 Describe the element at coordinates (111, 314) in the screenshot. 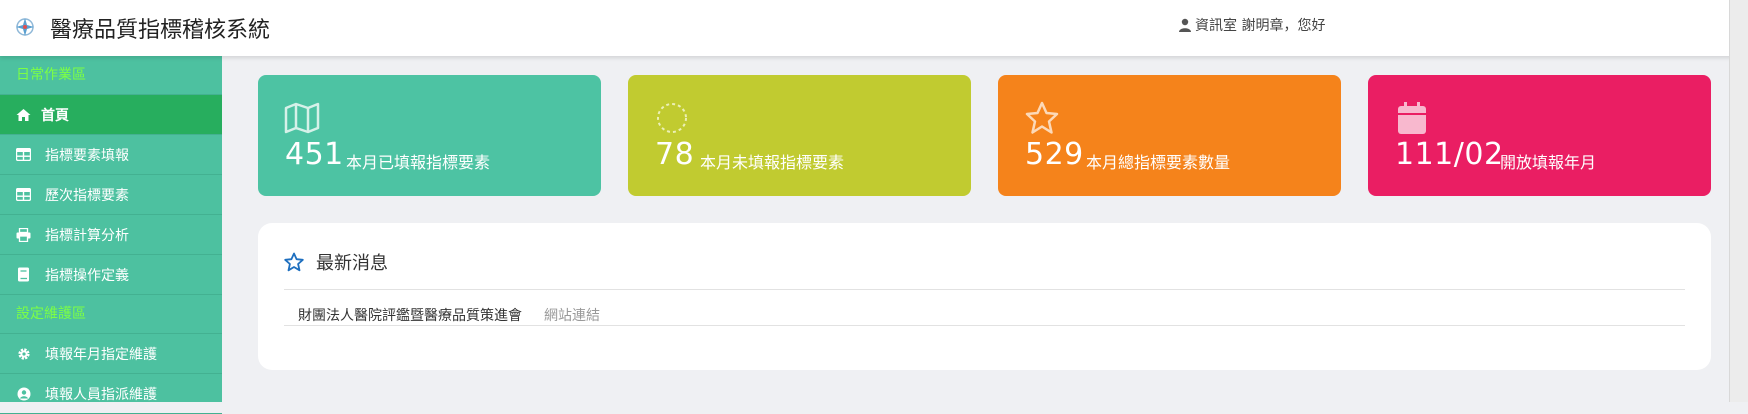

I see `sidebar-section-settings: 設定維護區` at that location.